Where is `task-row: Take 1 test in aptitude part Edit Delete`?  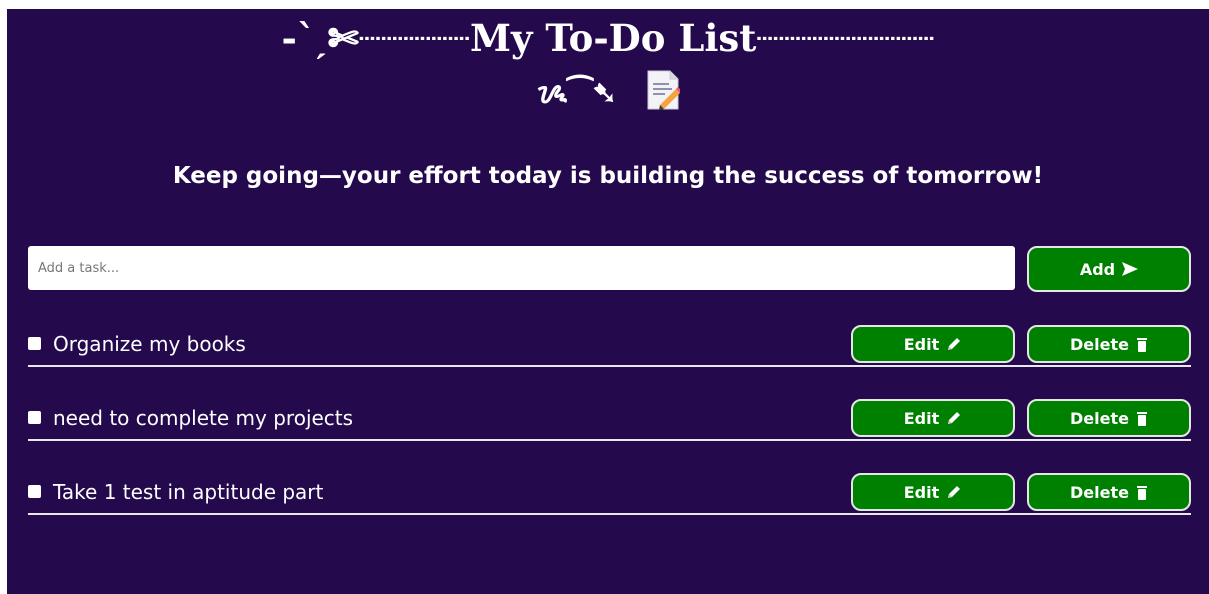 task-row: Take 1 test in aptitude part Edit Delete is located at coordinates (609, 494).